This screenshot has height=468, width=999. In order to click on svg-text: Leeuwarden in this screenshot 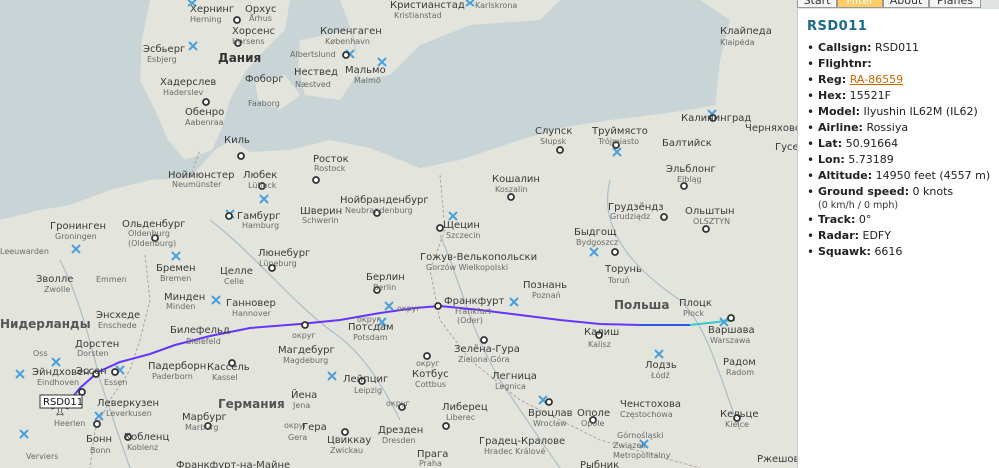, I will do `click(24, 251)`.